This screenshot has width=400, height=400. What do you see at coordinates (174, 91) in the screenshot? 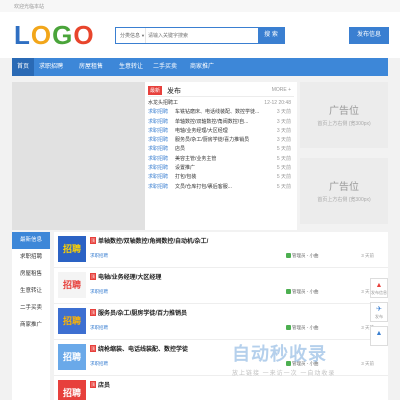
I see `news-title: 发布` at bounding box center [174, 91].